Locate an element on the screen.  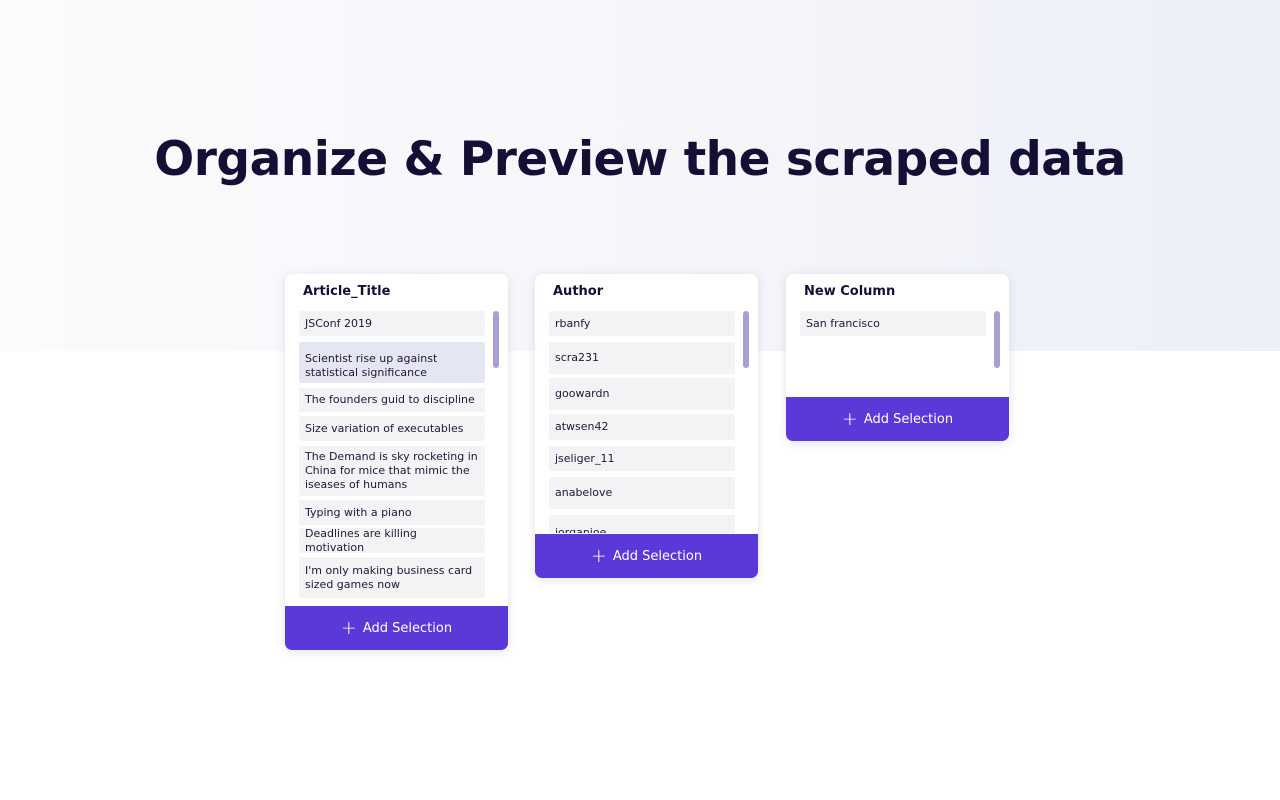
column-title: Author is located at coordinates (578, 291).